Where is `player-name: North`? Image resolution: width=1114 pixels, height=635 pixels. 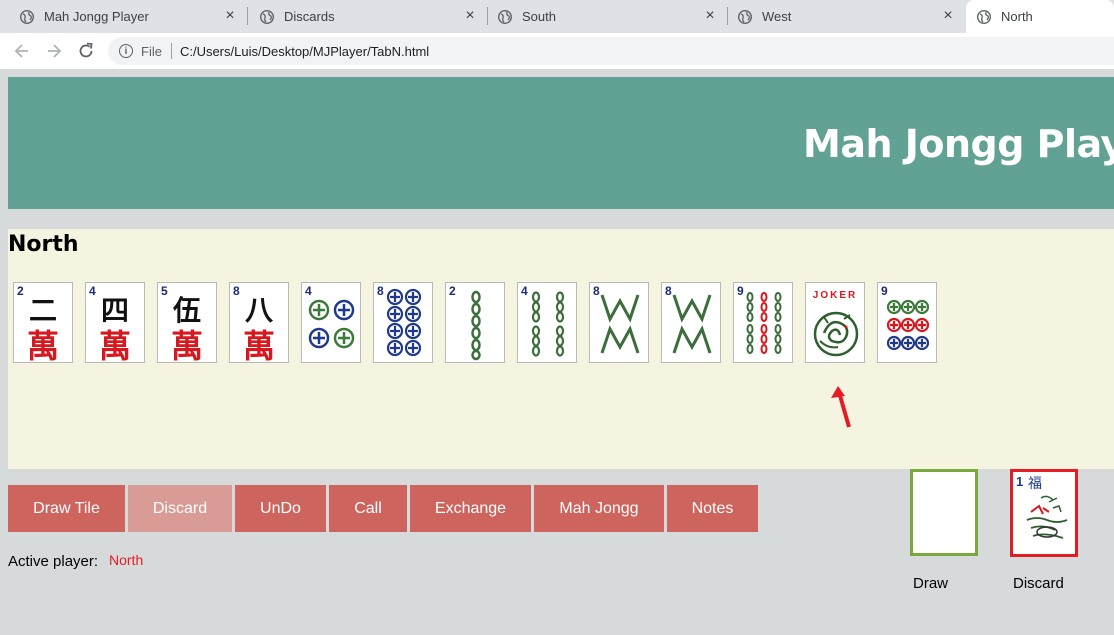
player-name: North is located at coordinates (43, 244).